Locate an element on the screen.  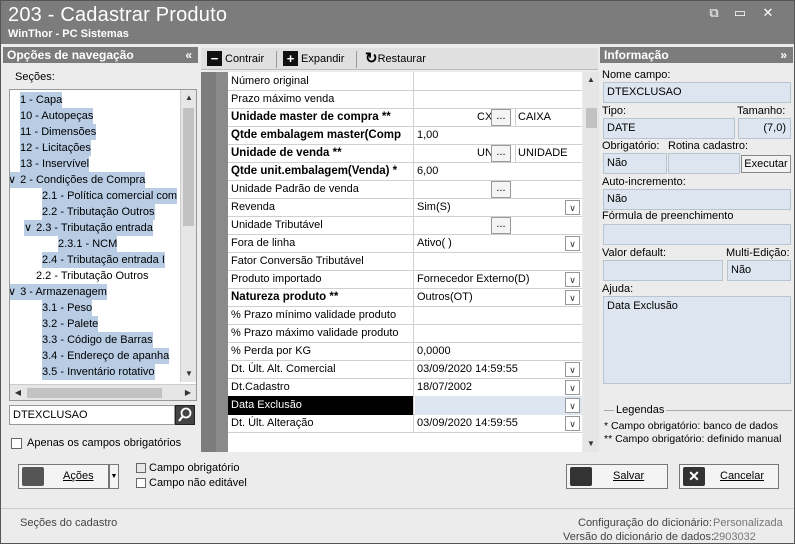
tree-item: 12 - Licitações is located at coordinates (55, 148).